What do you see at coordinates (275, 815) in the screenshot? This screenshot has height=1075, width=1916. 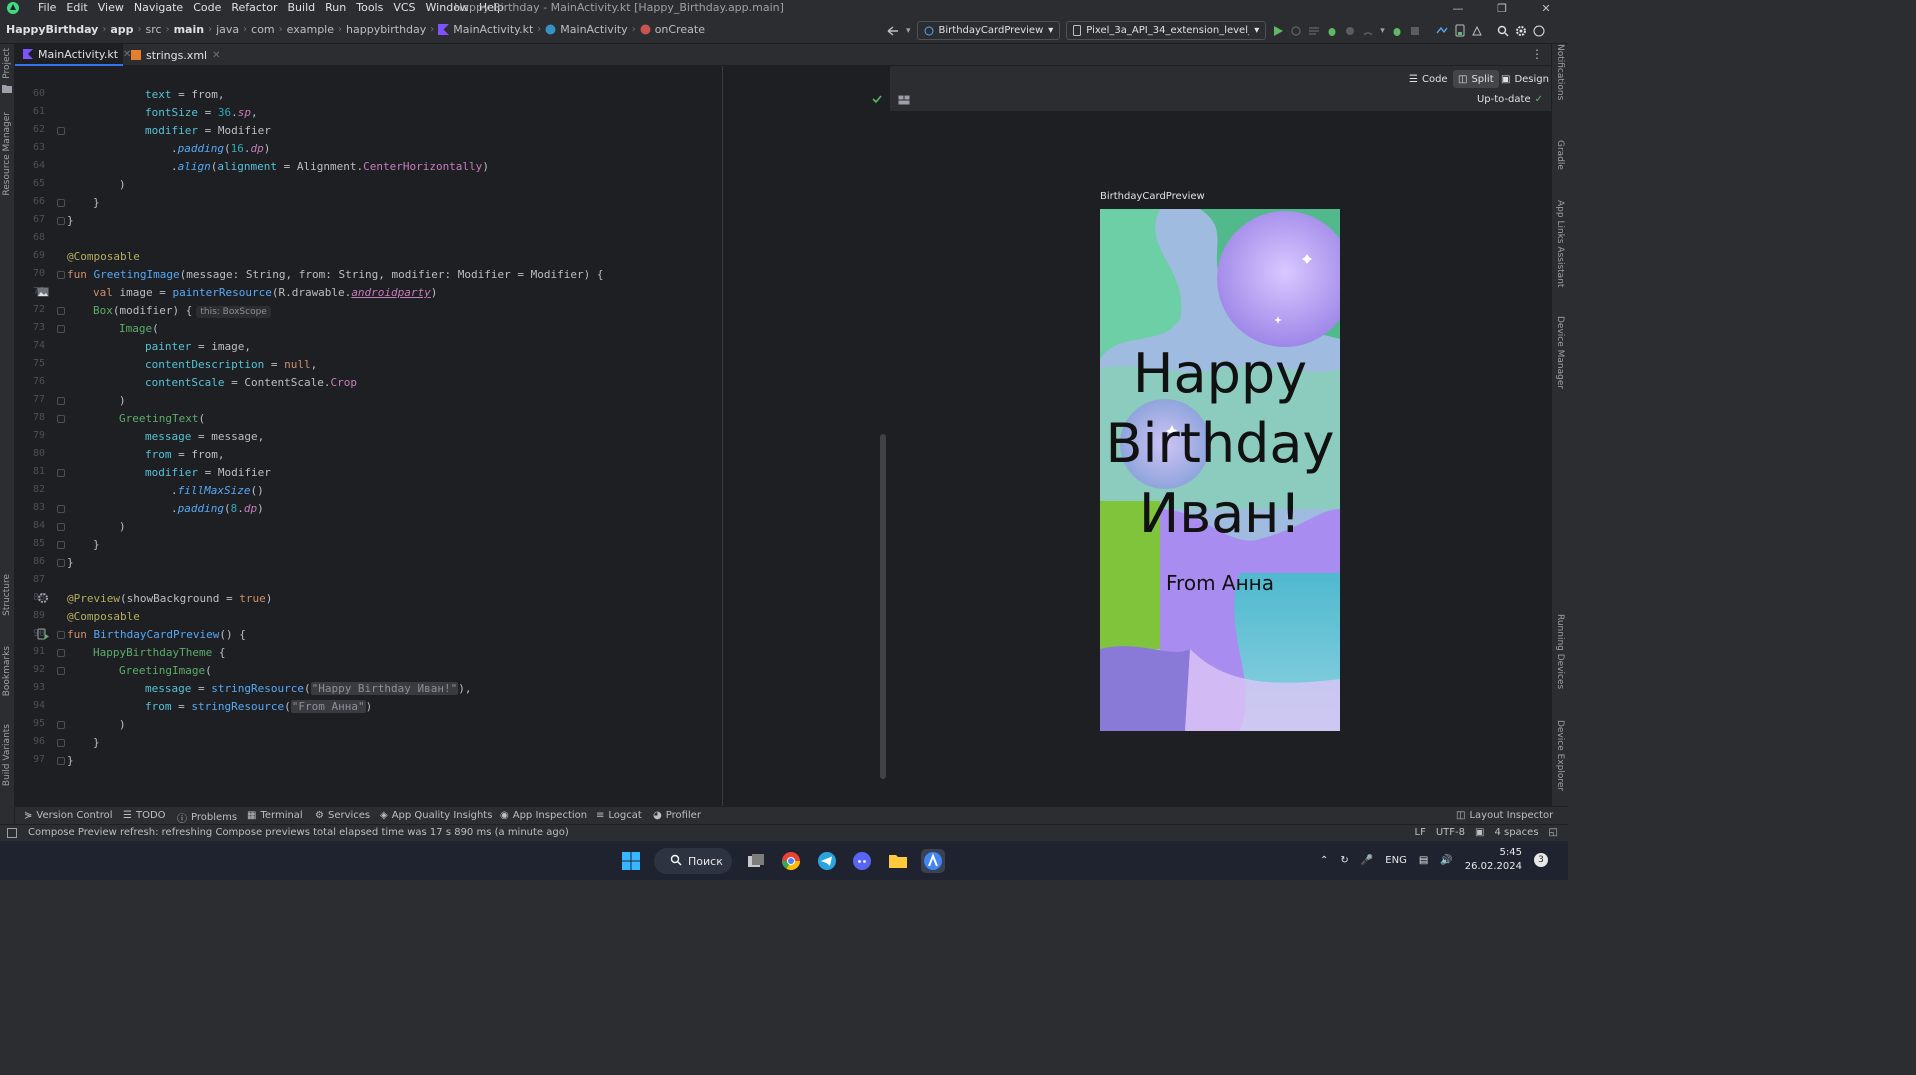 I see `tool-terminal: ▦ Terminal` at bounding box center [275, 815].